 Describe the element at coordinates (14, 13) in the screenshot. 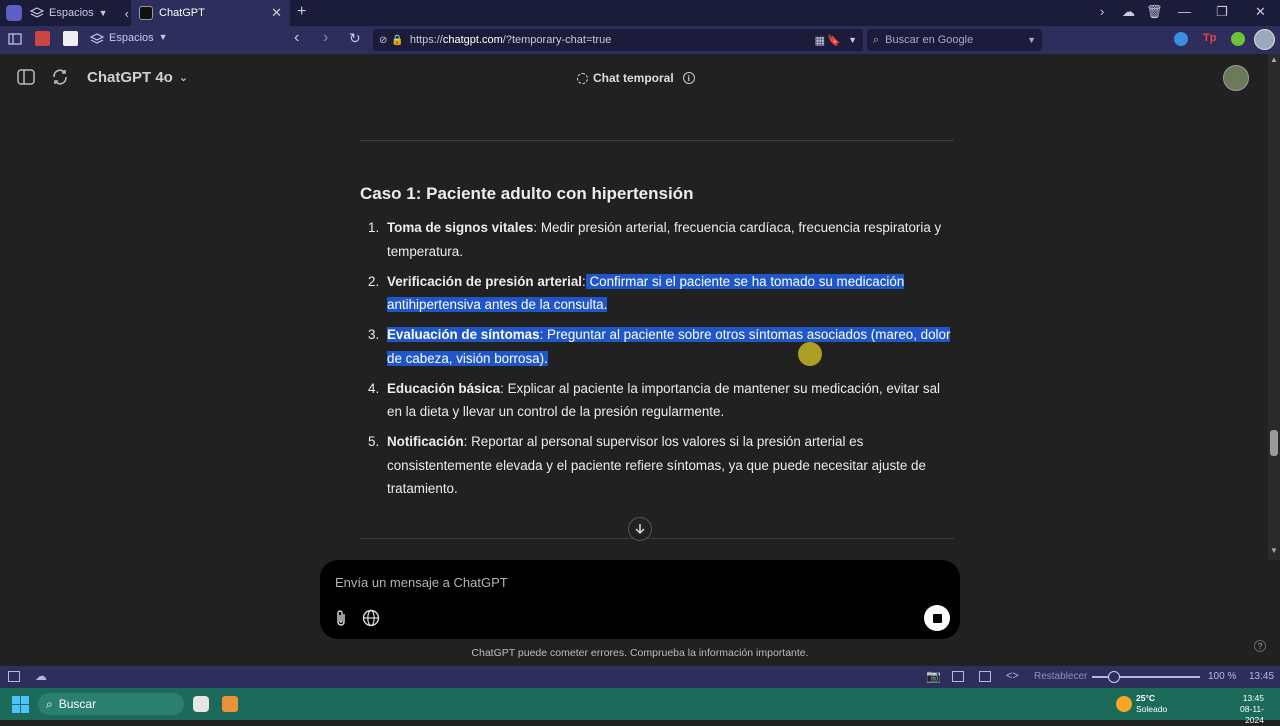

I see `vivaldi-logo-icon` at that location.